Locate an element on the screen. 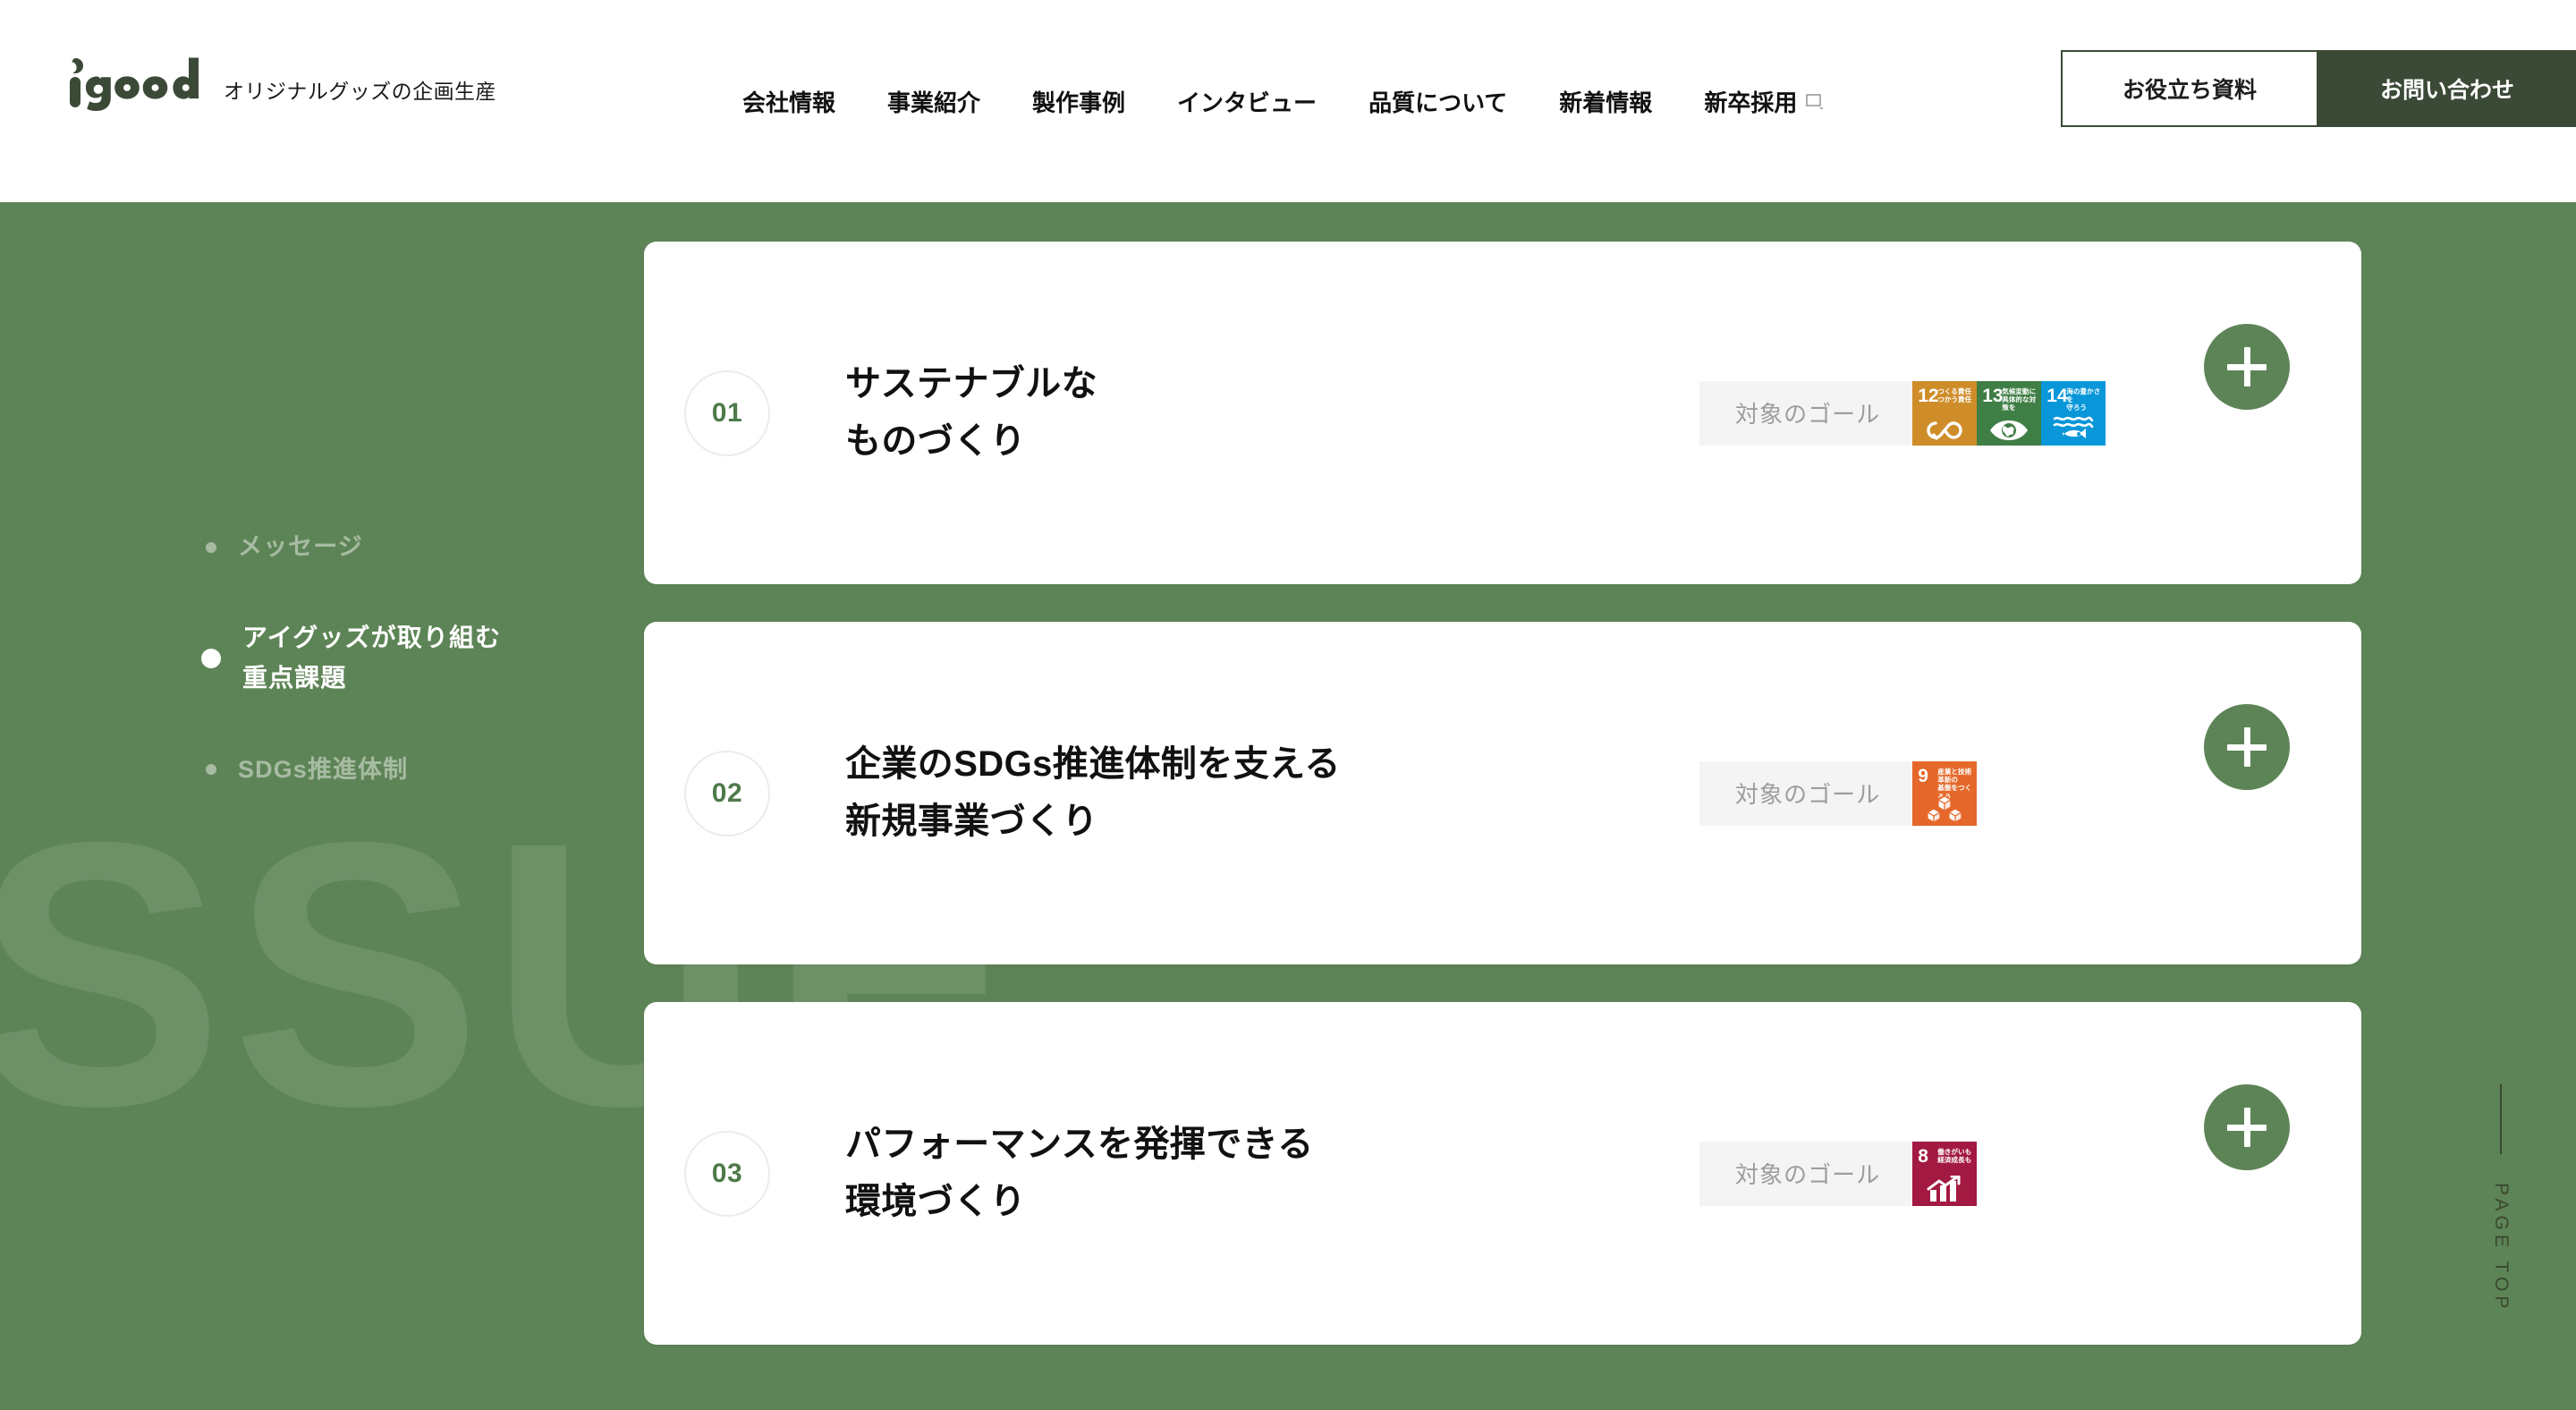  nav-item-interview: インタビュー is located at coordinates (1247, 102).